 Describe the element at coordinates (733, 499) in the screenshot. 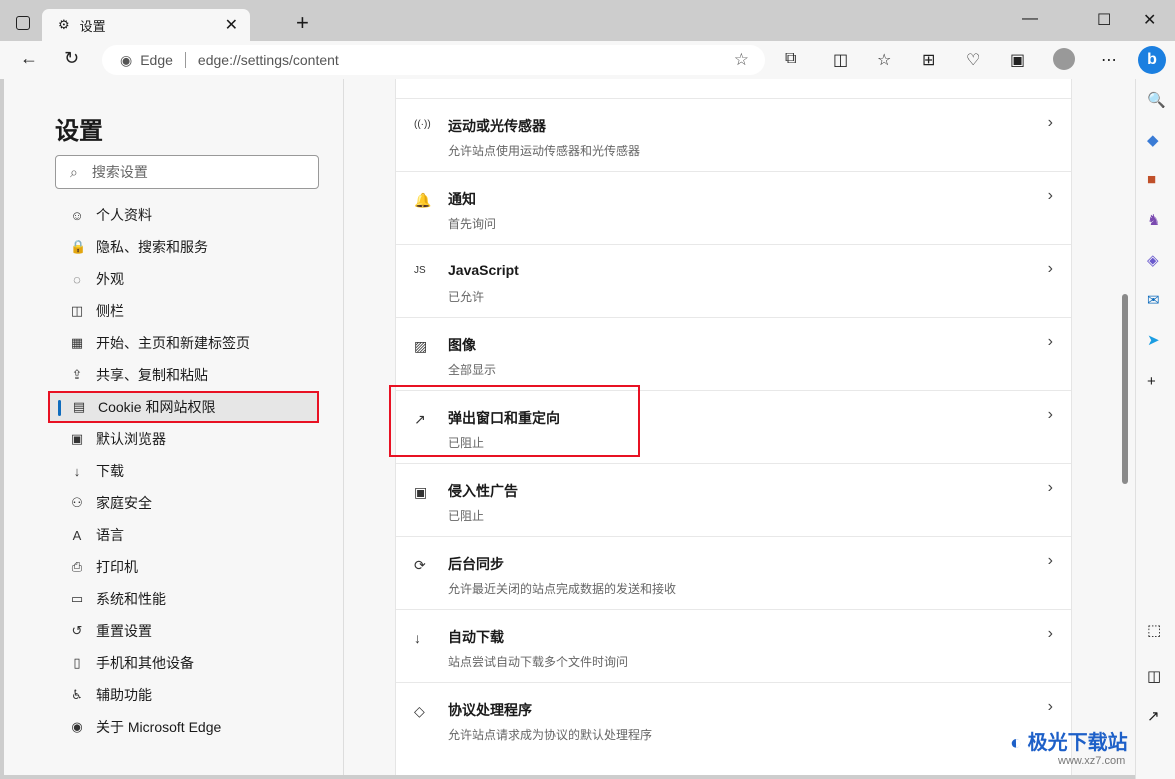

I see `permission-row: ▣ 侵入性广告 已阻止 ›` at that location.